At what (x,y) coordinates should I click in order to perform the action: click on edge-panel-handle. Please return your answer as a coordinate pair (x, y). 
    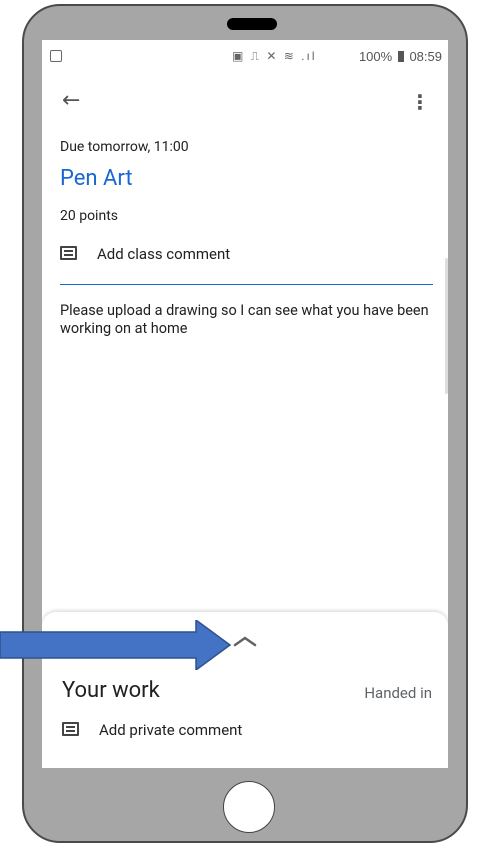
    Looking at the image, I should click on (446, 326).